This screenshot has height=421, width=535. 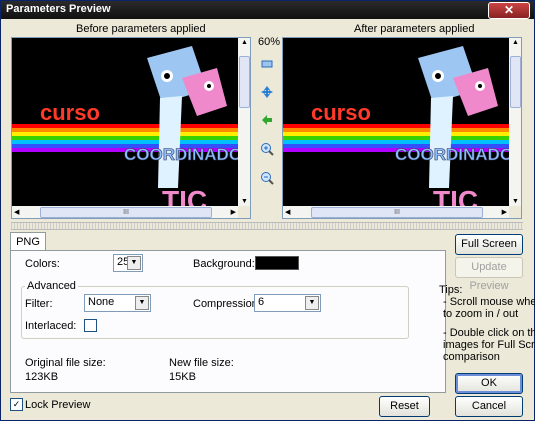 What do you see at coordinates (267, 64) in the screenshot?
I see `fit-window-icon` at bounding box center [267, 64].